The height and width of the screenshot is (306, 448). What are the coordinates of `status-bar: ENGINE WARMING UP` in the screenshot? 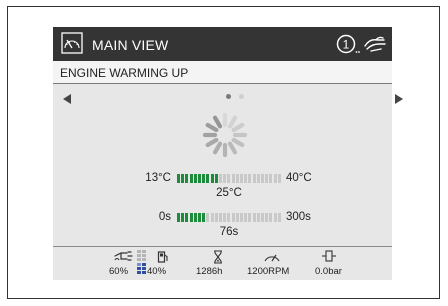 It's located at (222, 72).